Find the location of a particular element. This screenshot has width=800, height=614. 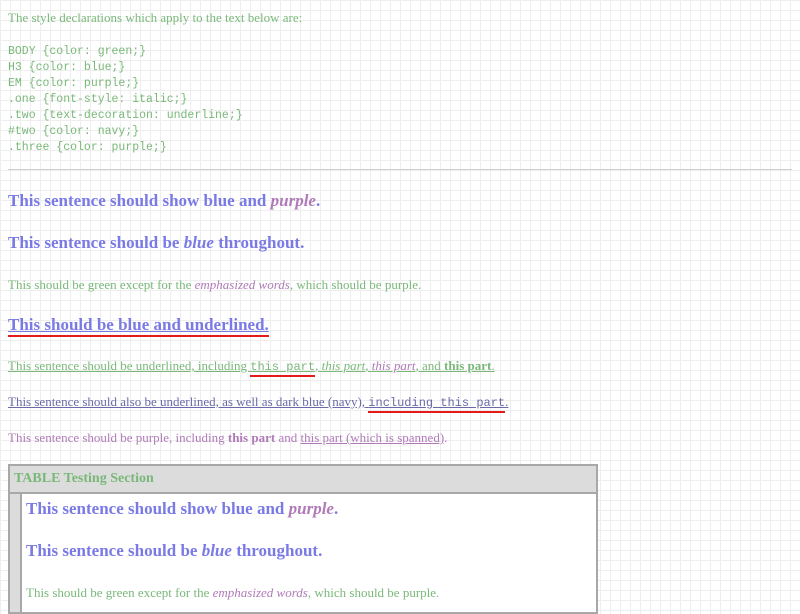

table-left-cell is located at coordinates (16, 553).